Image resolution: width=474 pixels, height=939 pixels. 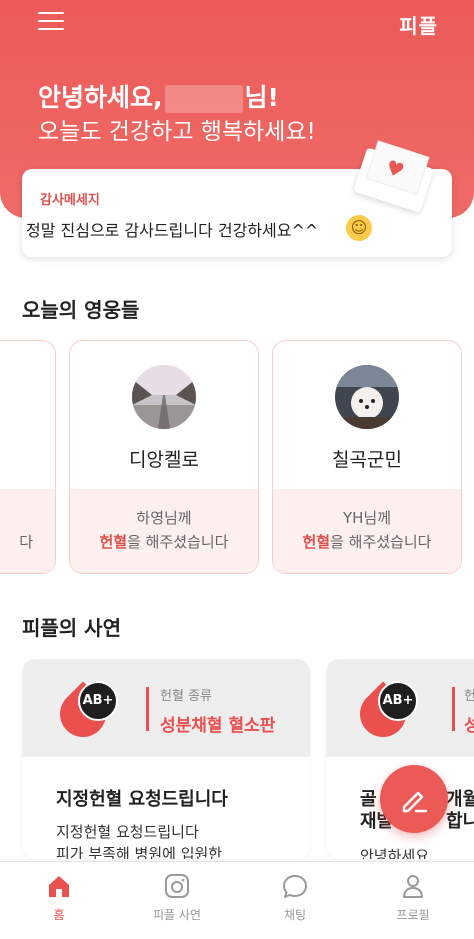 What do you see at coordinates (28, 457) in the screenshot?
I see `hero-card: 다` at bounding box center [28, 457].